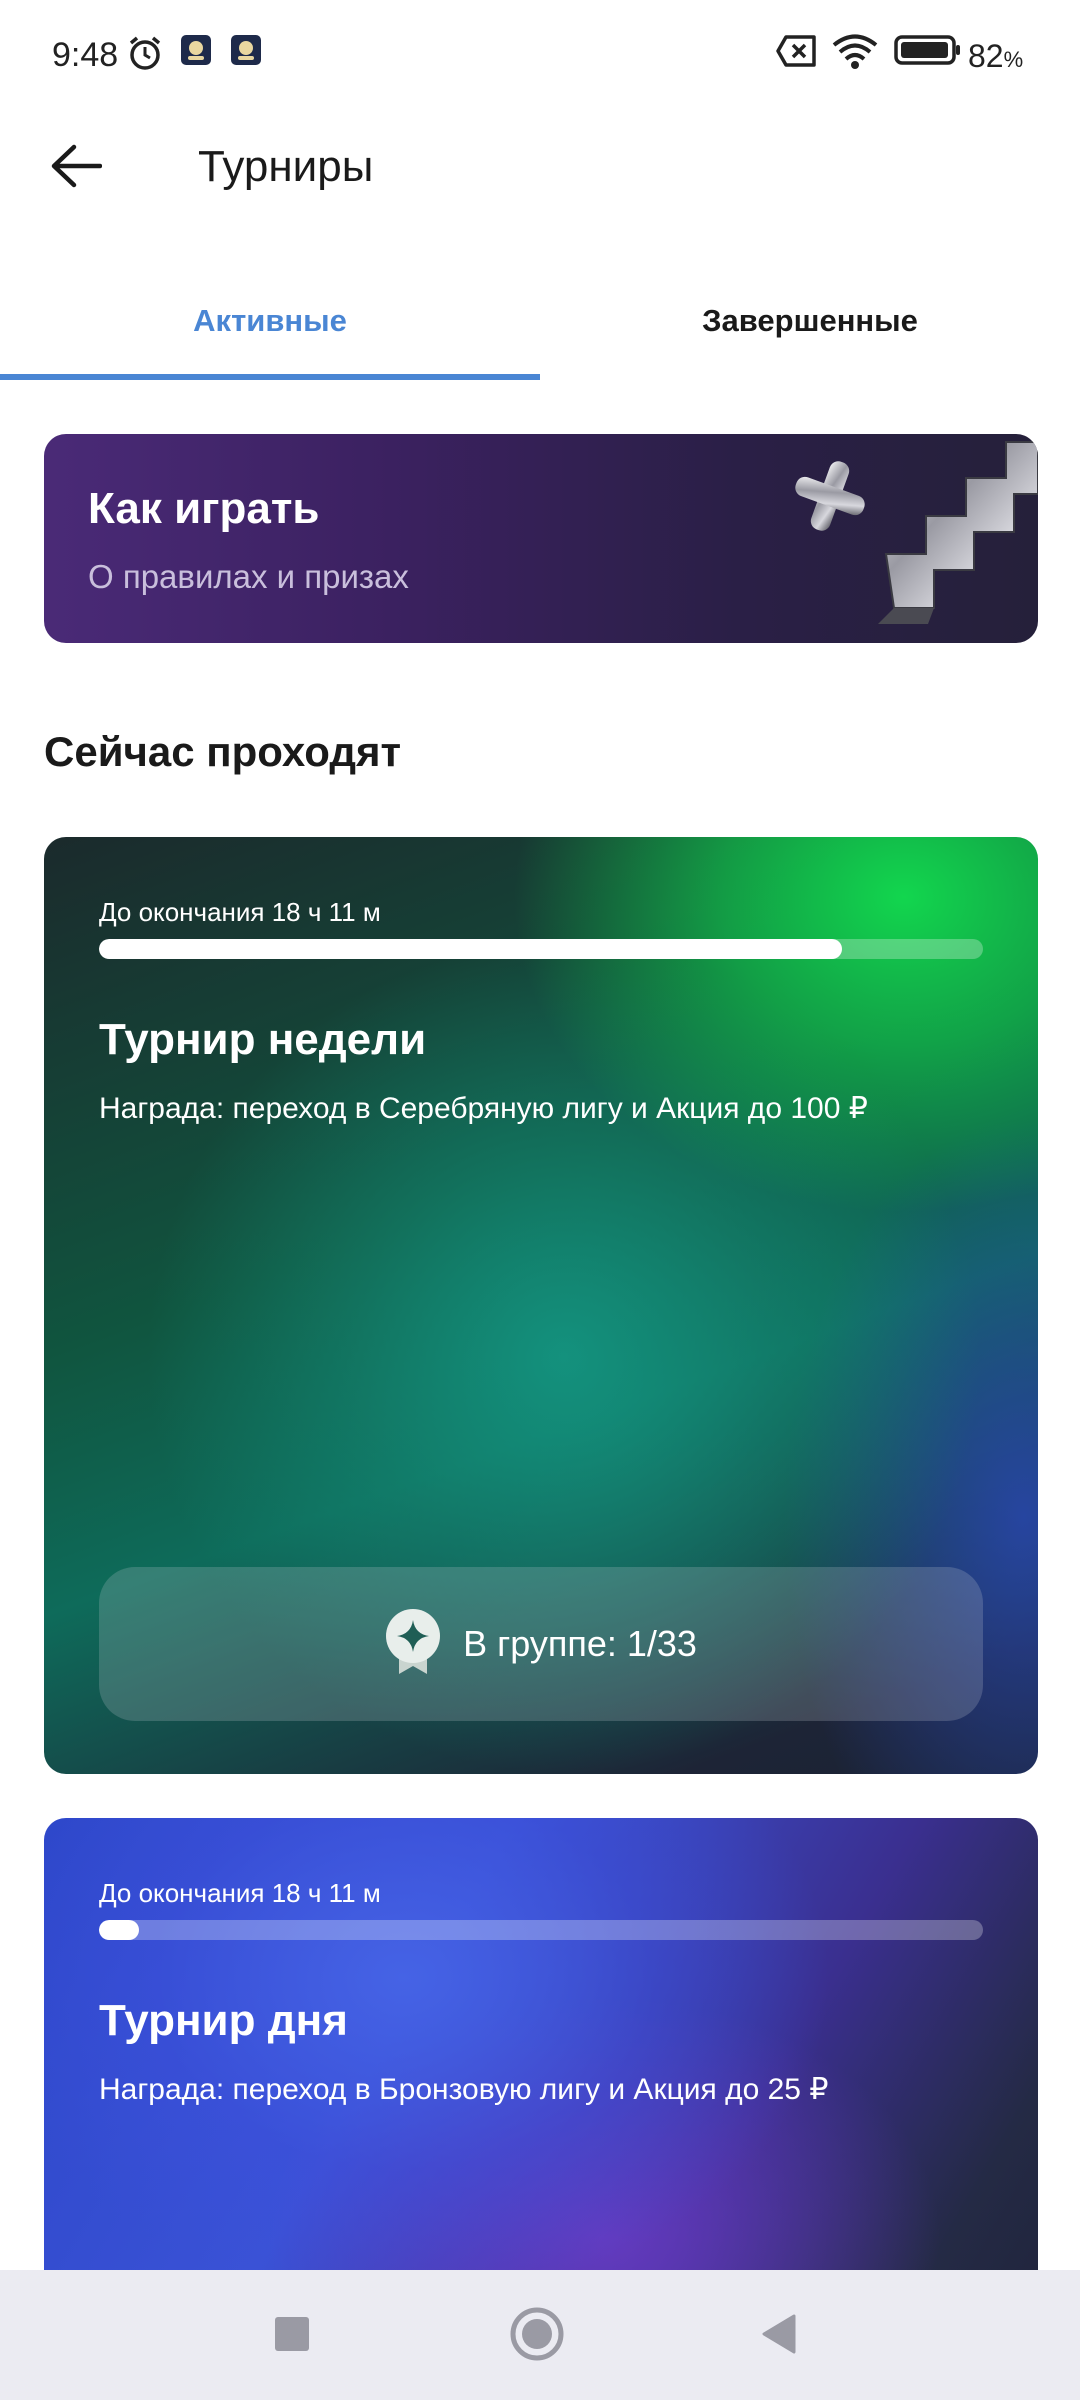 Image resolution: width=1080 pixels, height=2400 pixels. I want to click on how-to-play-subtitle: О правилах и призах, so click(248, 576).